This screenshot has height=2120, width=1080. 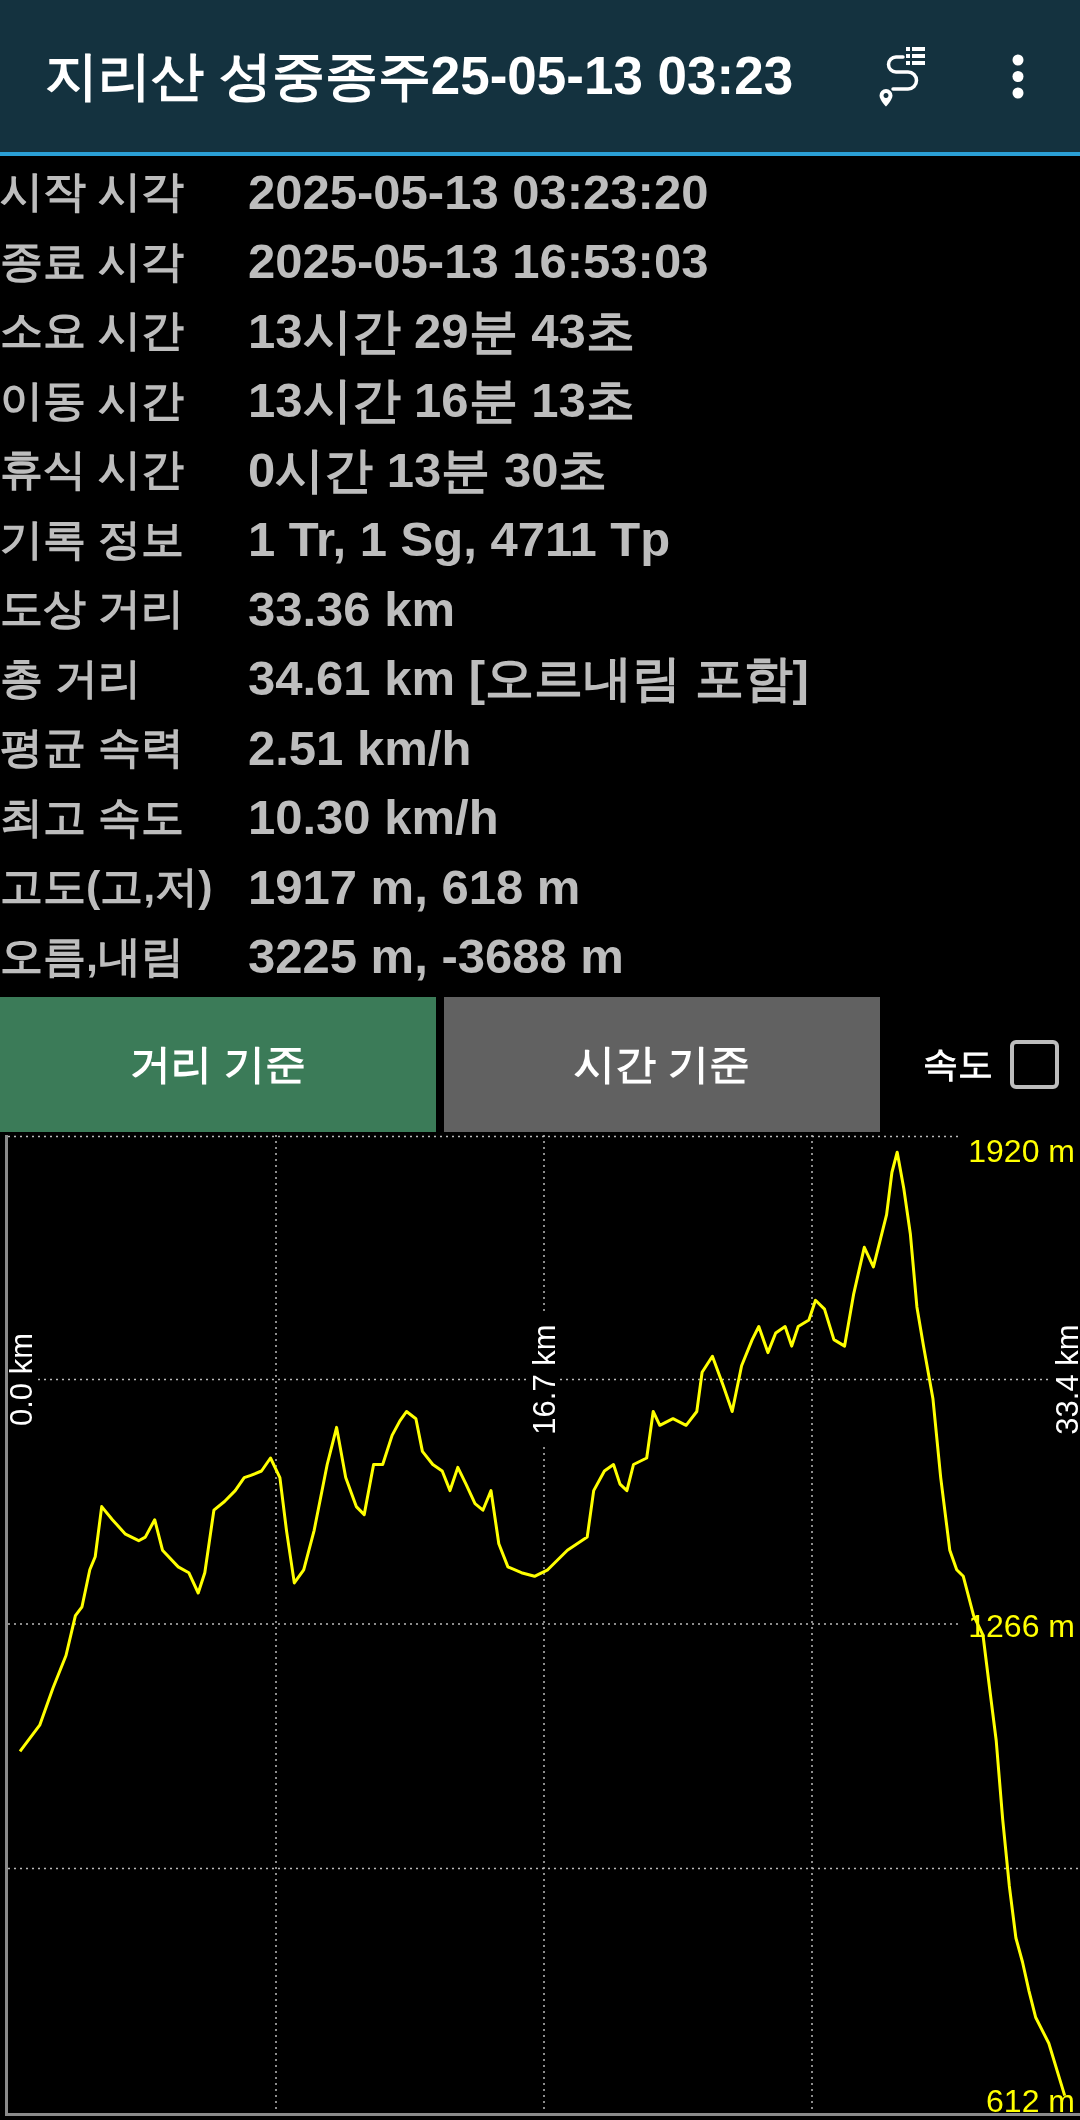 What do you see at coordinates (902, 76) in the screenshot?
I see `route-list-icon` at bounding box center [902, 76].